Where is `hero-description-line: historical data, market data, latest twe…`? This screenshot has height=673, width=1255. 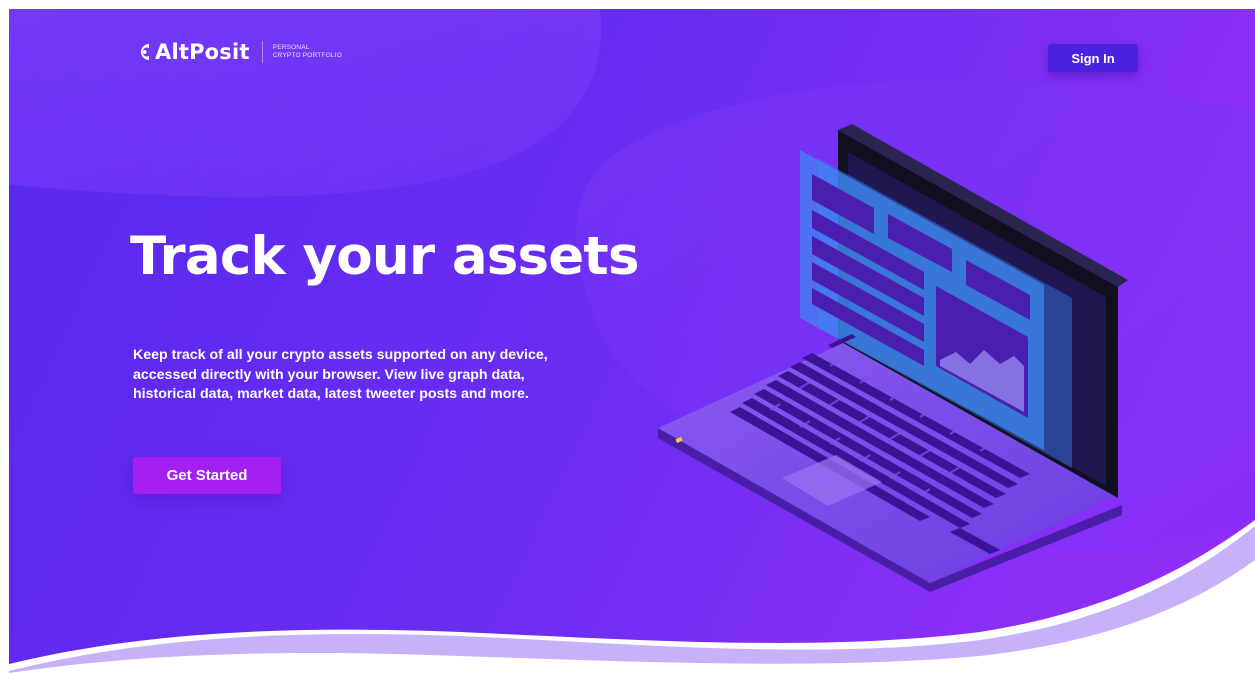 hero-description-line: historical data, market data, latest twe… is located at coordinates (331, 394).